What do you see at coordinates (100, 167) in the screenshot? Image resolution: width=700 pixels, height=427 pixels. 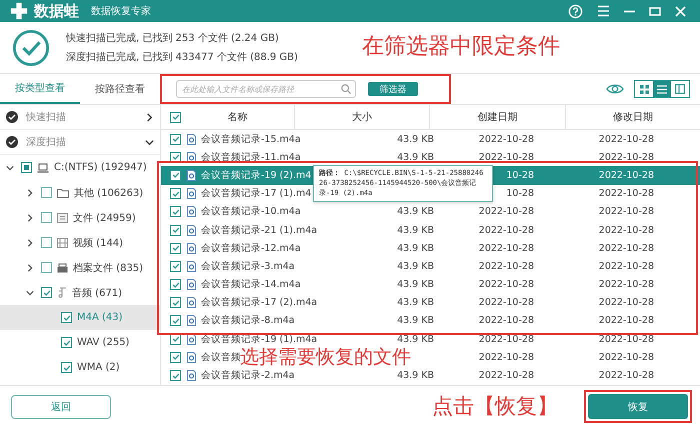 I see `tree-label: C:(NTFS) (192947)` at bounding box center [100, 167].